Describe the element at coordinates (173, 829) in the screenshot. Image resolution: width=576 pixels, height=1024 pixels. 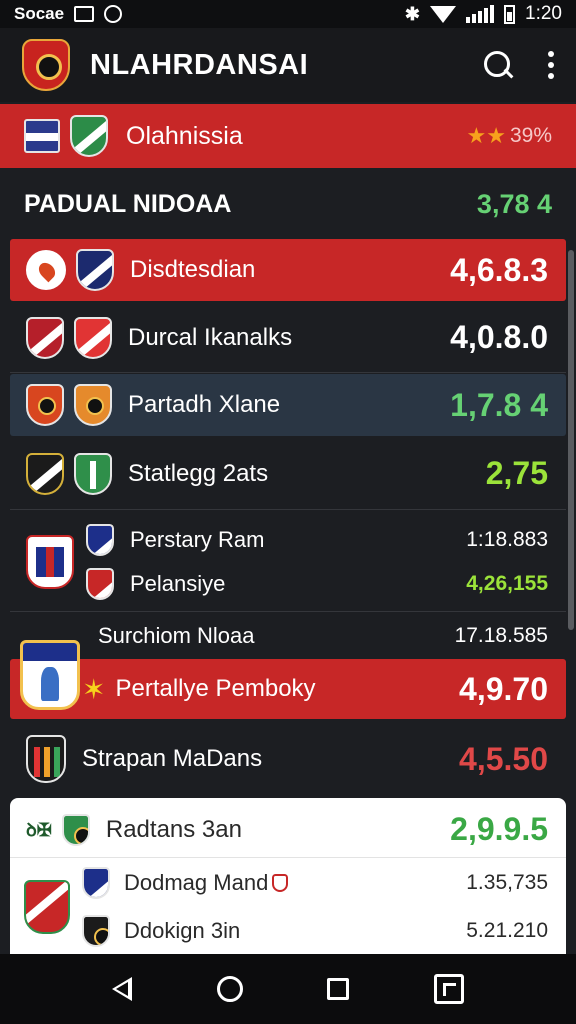
I see `team-name: Radtans 3an` at that location.